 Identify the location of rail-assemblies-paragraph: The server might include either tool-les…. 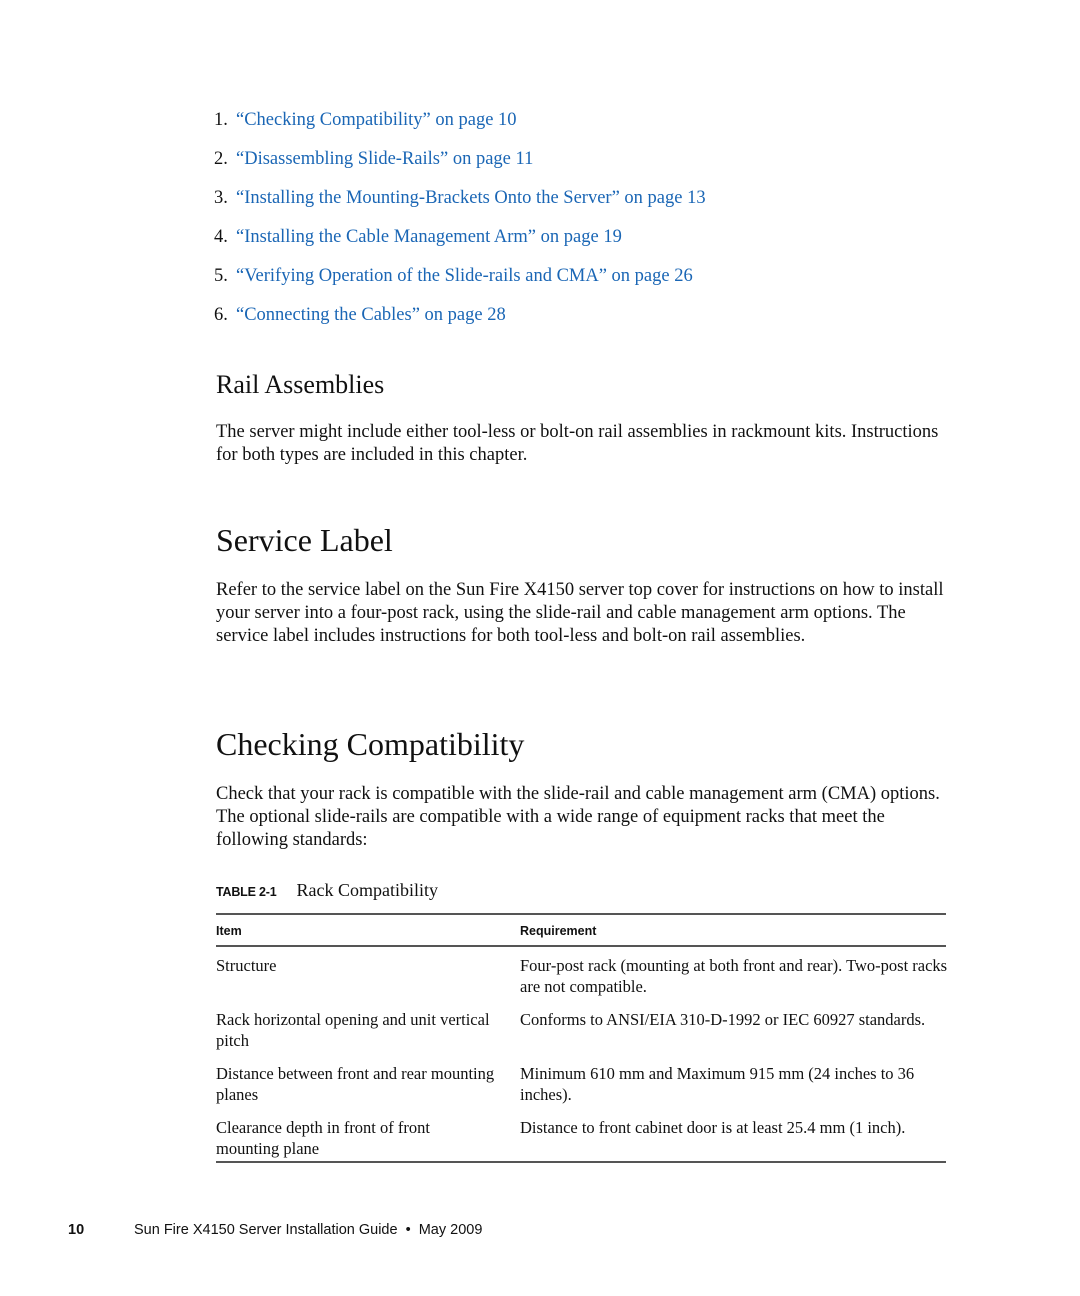
(577, 443).